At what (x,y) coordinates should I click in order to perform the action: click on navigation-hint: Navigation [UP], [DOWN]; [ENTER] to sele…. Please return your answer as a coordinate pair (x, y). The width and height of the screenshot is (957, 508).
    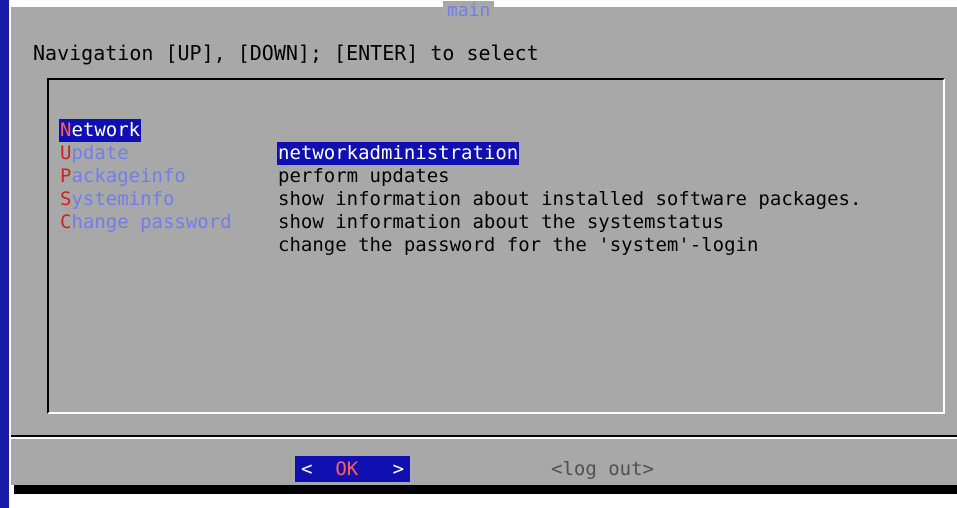
    Looking at the image, I should click on (286, 53).